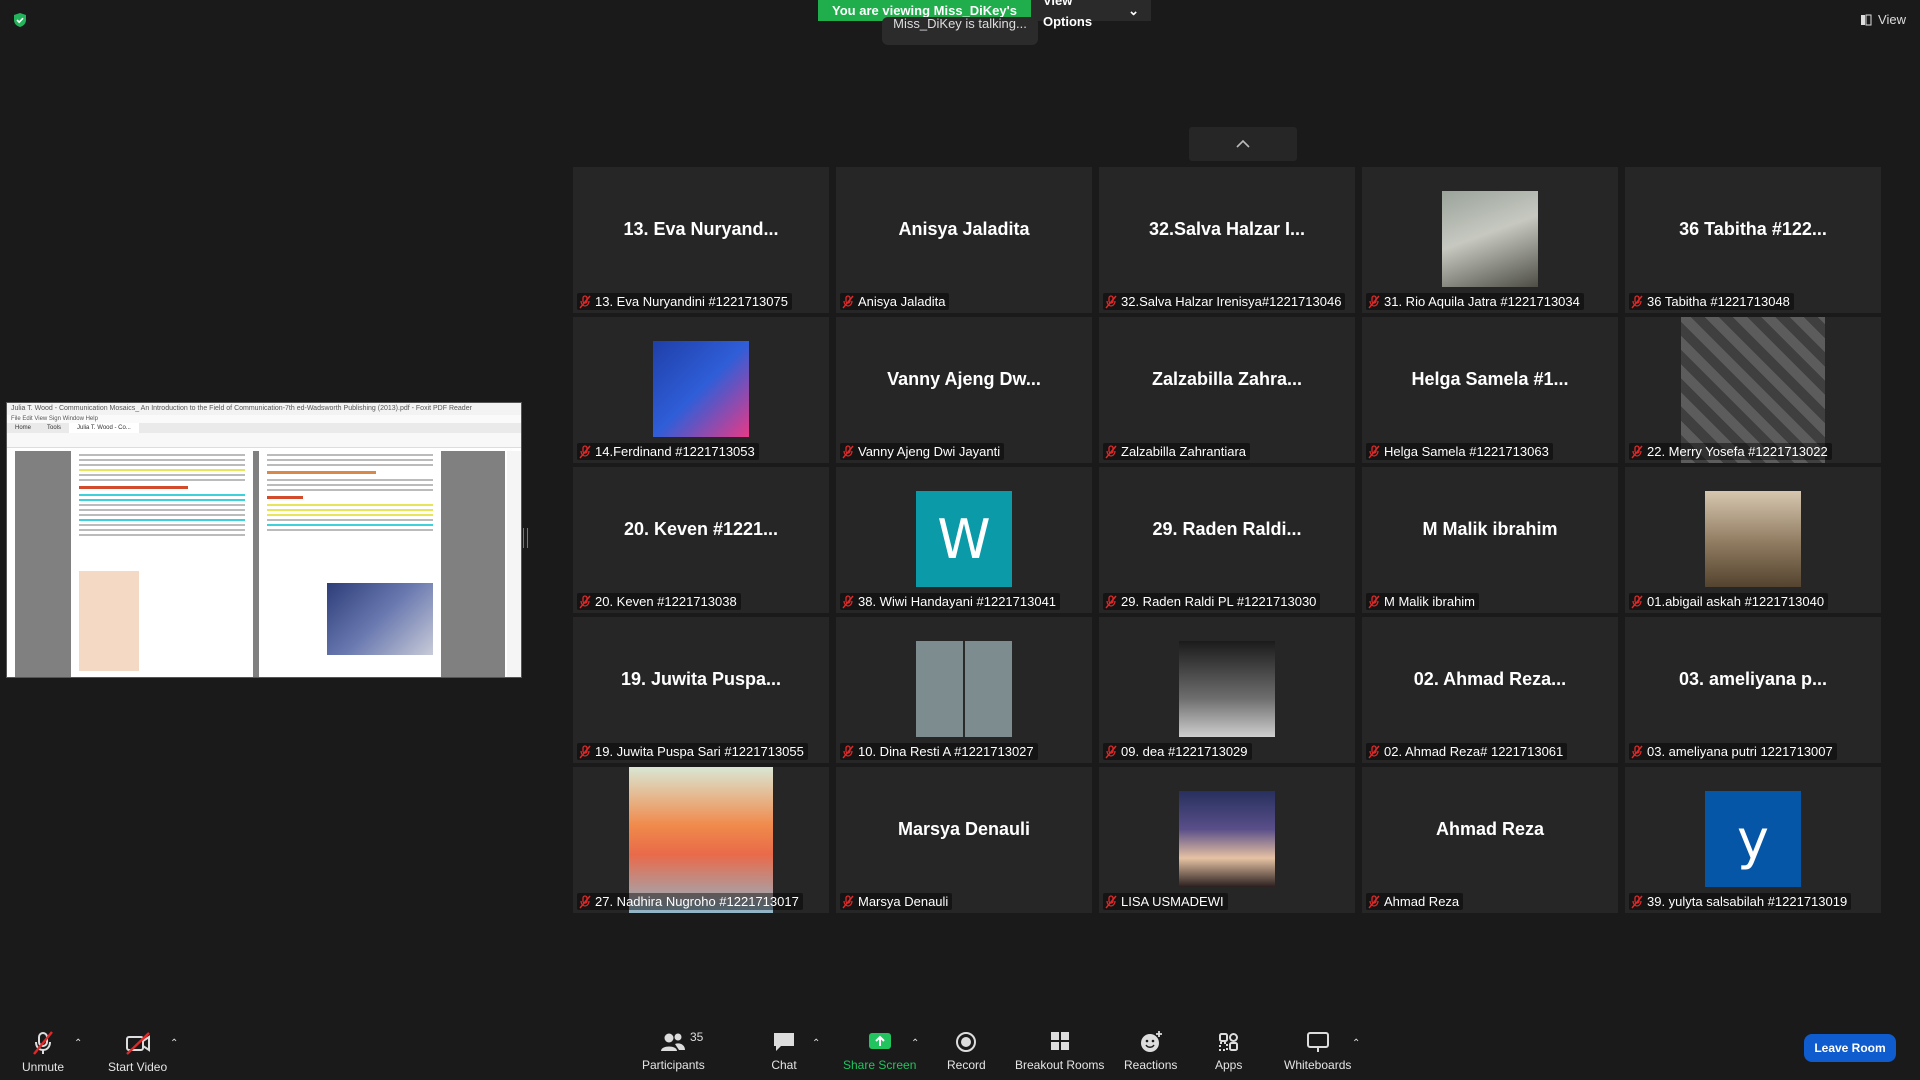  What do you see at coordinates (895, 301) in the screenshot?
I see `participant-name-label: Anisya Jaladita` at bounding box center [895, 301].